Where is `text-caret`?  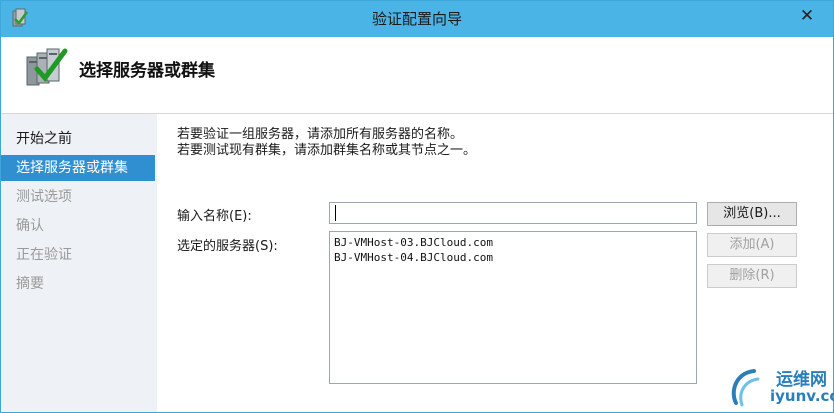
text-caret is located at coordinates (335, 213).